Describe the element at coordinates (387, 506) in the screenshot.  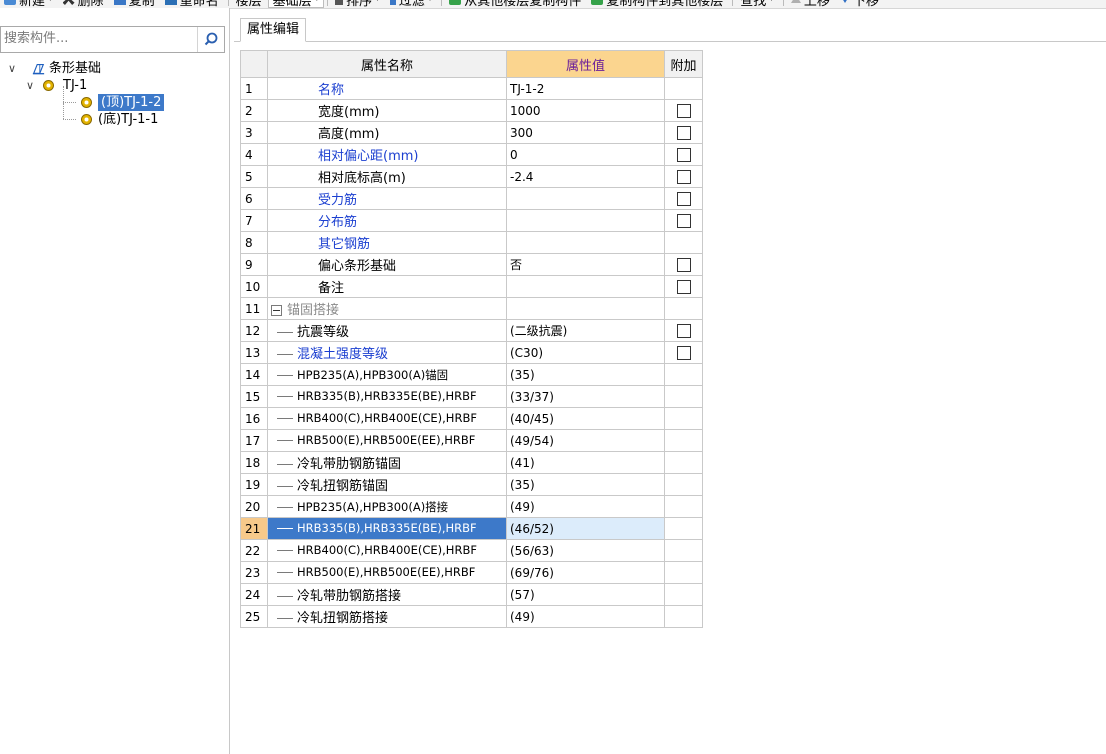
I see `property-name-cell: HPB235(A),HPB300(A)搭接` at that location.